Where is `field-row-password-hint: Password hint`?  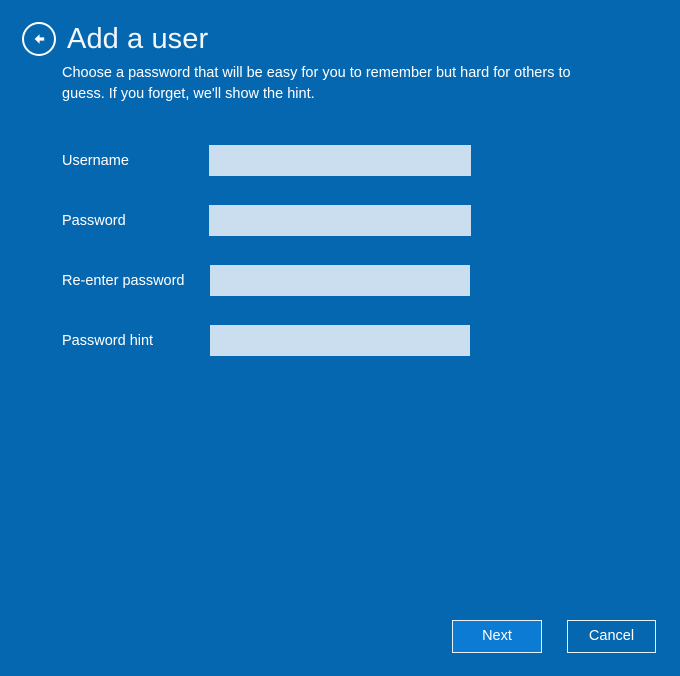
field-row-password-hint: Password hint is located at coordinates (340, 355).